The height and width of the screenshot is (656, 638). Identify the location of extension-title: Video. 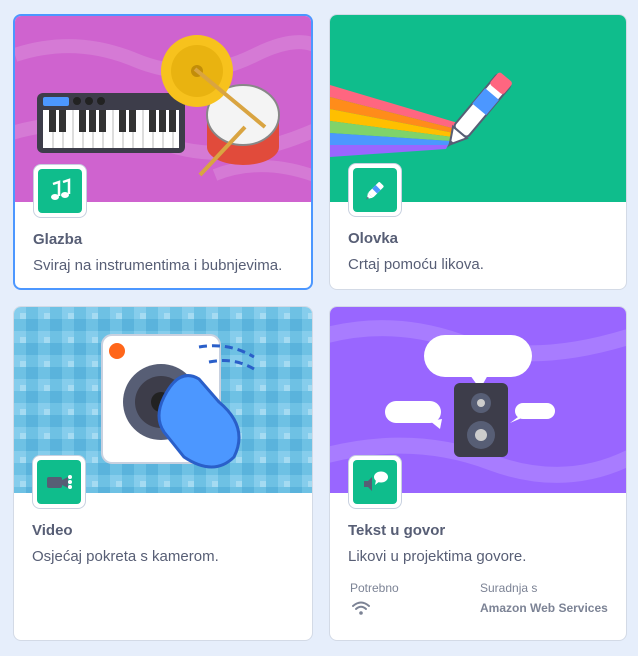
(52, 530).